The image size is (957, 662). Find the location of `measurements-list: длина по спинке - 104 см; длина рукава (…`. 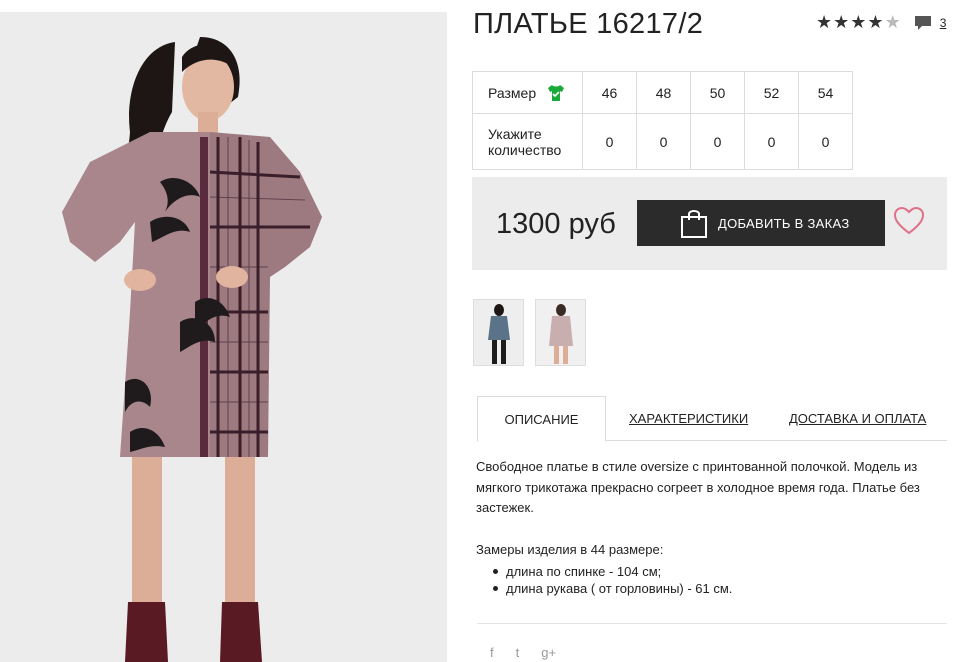

measurements-list: длина по спинке - 104 см; длина рукава (… is located at coordinates (612, 580).